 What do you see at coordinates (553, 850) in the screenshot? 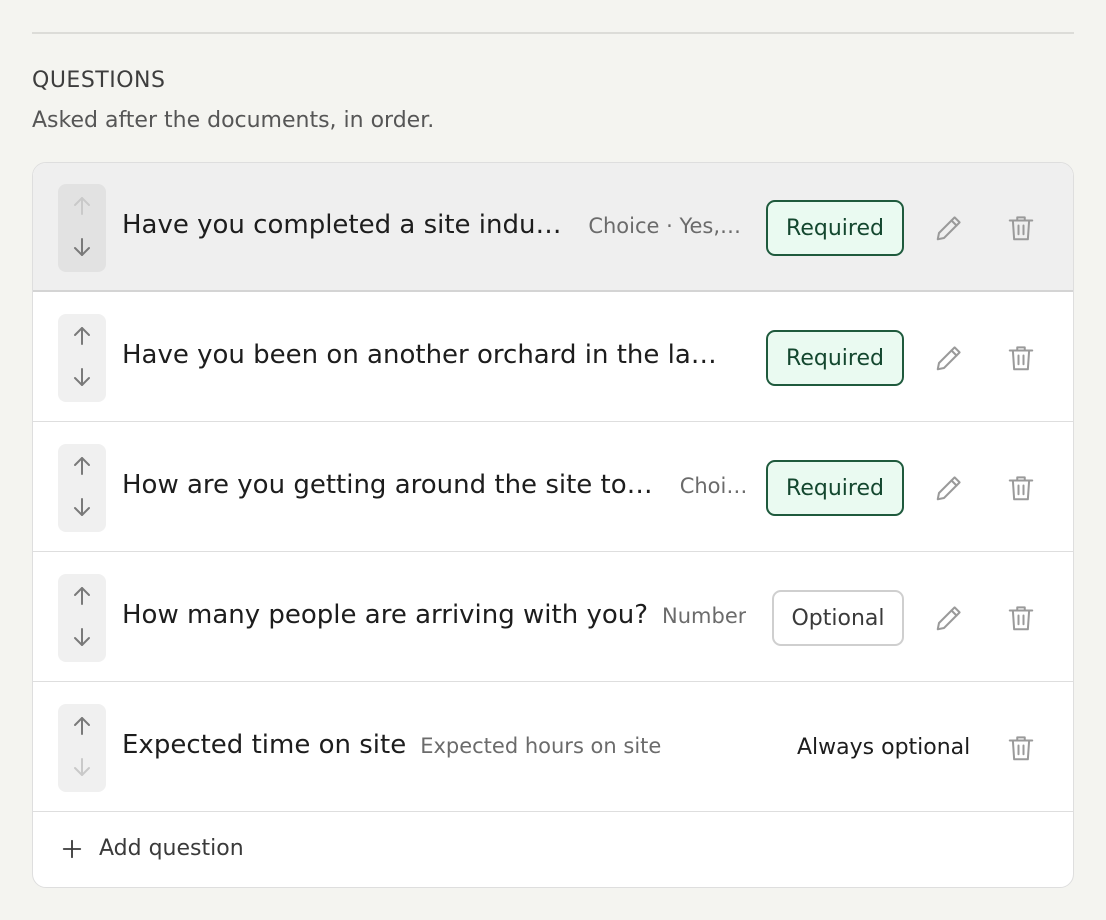
I see `add-question-button: Add question` at bounding box center [553, 850].